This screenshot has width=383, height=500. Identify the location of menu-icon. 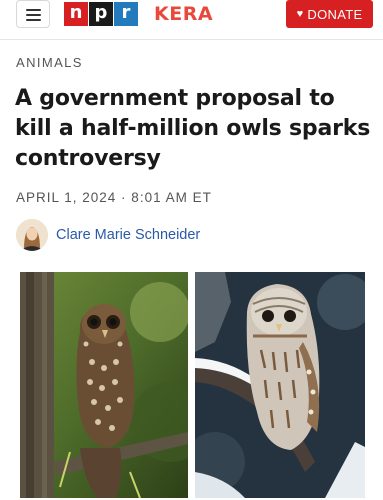
(33, 10).